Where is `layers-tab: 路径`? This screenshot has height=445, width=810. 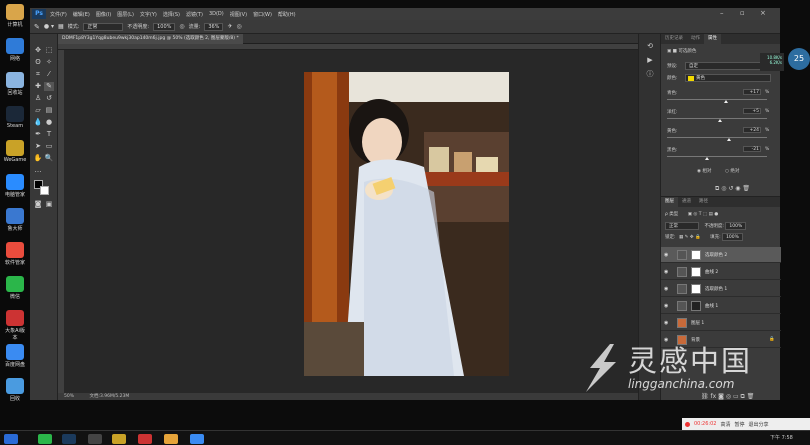
layers-tab: 路径 is located at coordinates (703, 202).